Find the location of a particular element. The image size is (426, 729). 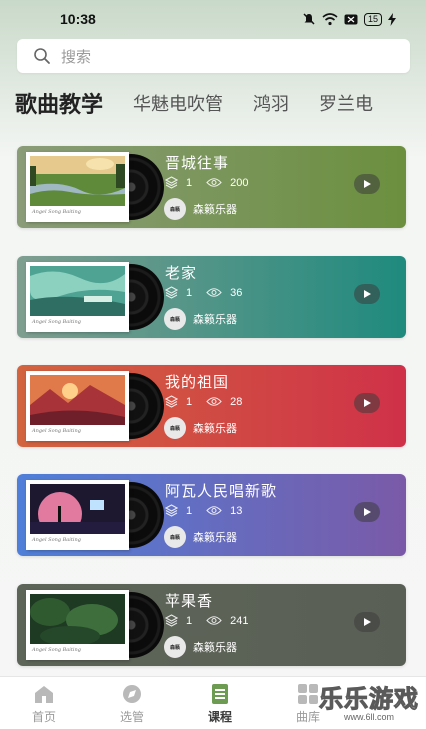

nav-course: 课程 is located at coordinates (220, 703).